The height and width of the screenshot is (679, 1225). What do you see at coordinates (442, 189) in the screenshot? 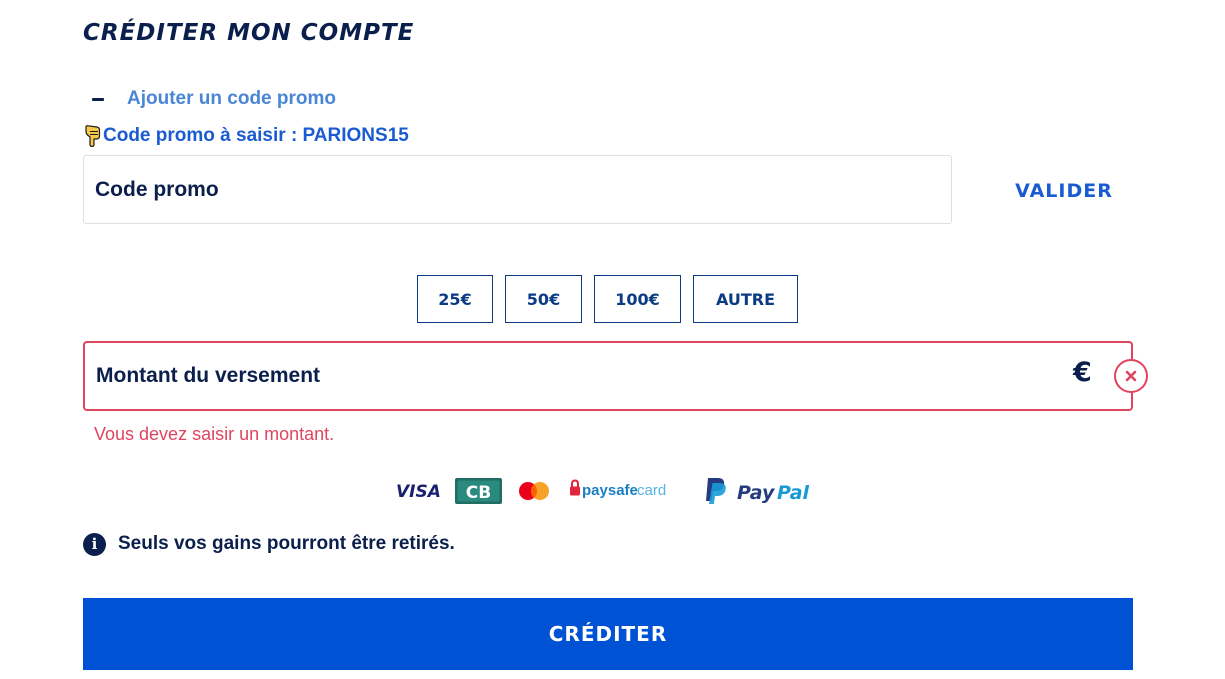
I see `promo-code-input` at bounding box center [442, 189].